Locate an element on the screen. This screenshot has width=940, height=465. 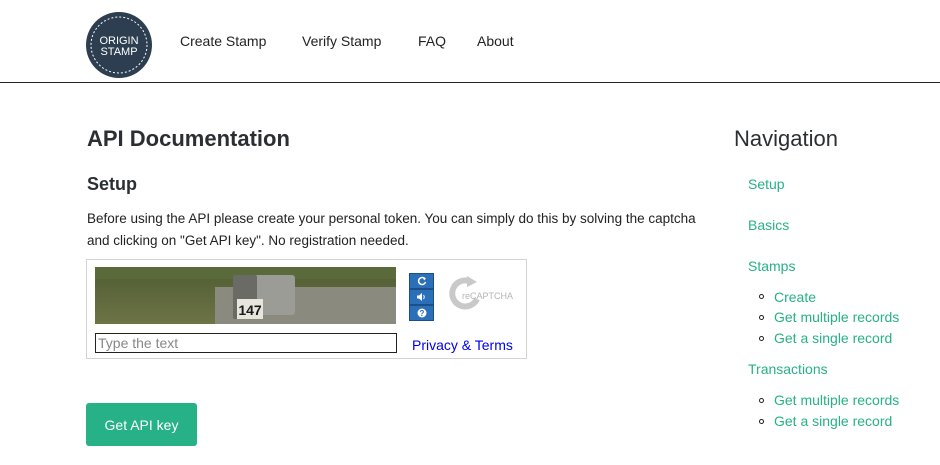
captcha-widget: 147 ? reCAPTCHA Privacy & Terms is located at coordinates (306, 309).